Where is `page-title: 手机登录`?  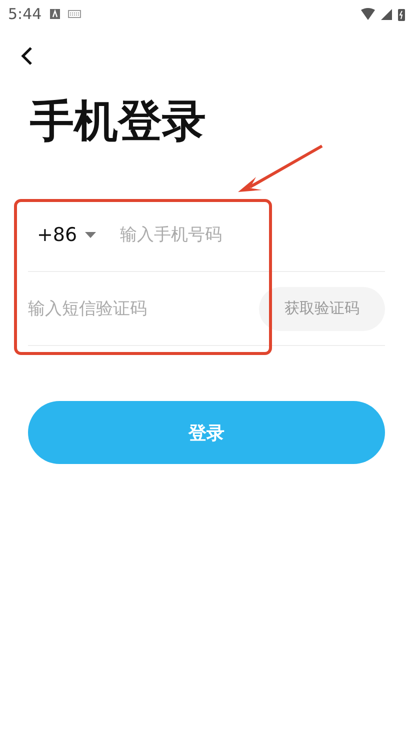
page-title: 手机登录 is located at coordinates (118, 122).